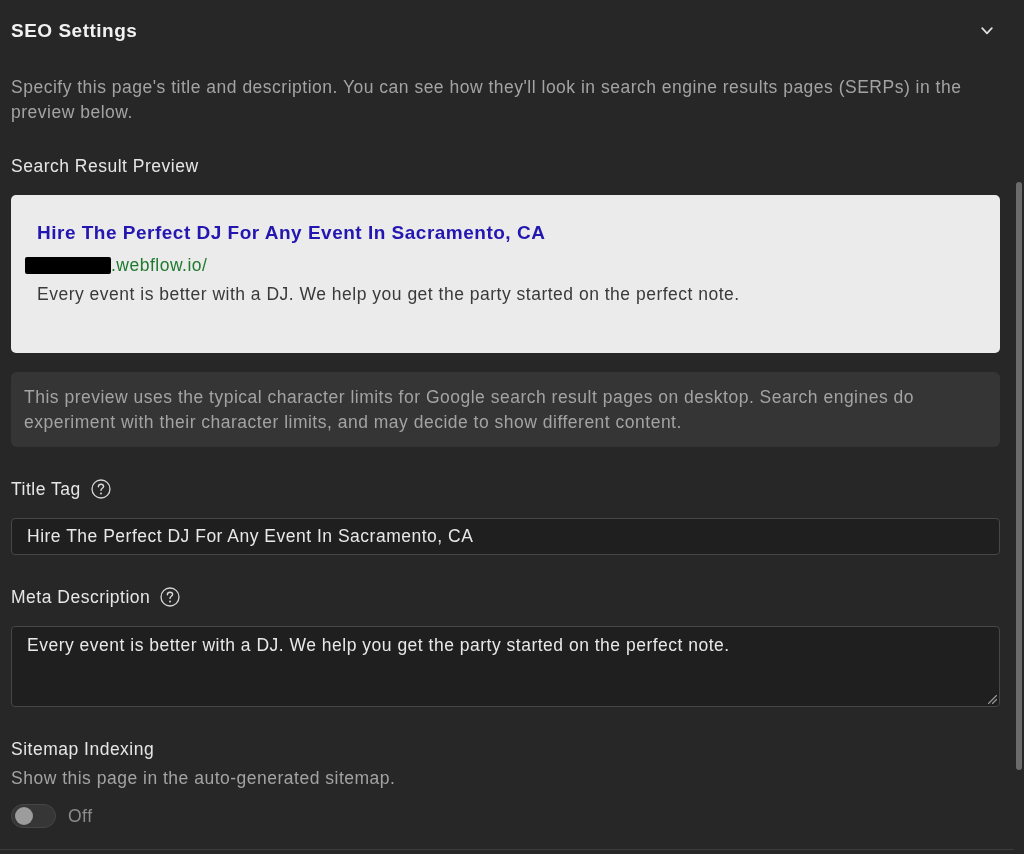 The image size is (1024, 854). What do you see at coordinates (83, 749) in the screenshot?
I see `sitemap-label: Sitemap Indexing` at bounding box center [83, 749].